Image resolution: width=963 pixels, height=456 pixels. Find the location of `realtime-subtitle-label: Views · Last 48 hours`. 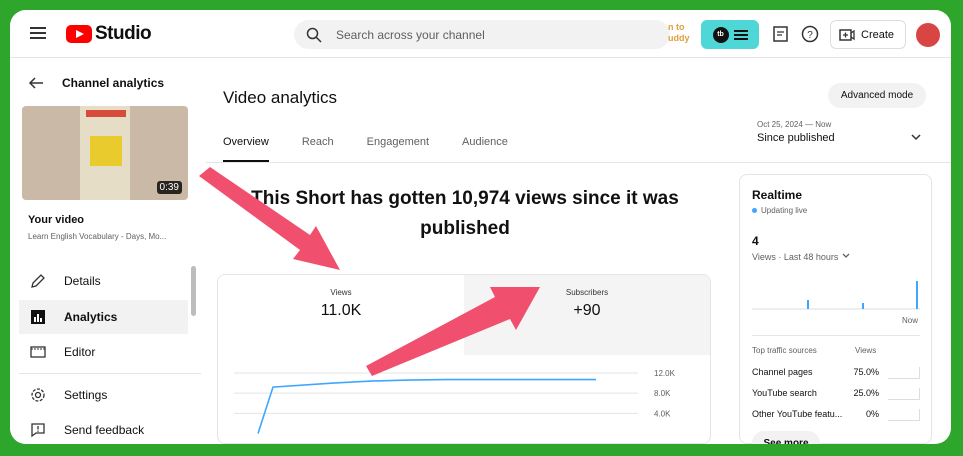

realtime-subtitle-label: Views · Last 48 hours is located at coordinates (795, 257).